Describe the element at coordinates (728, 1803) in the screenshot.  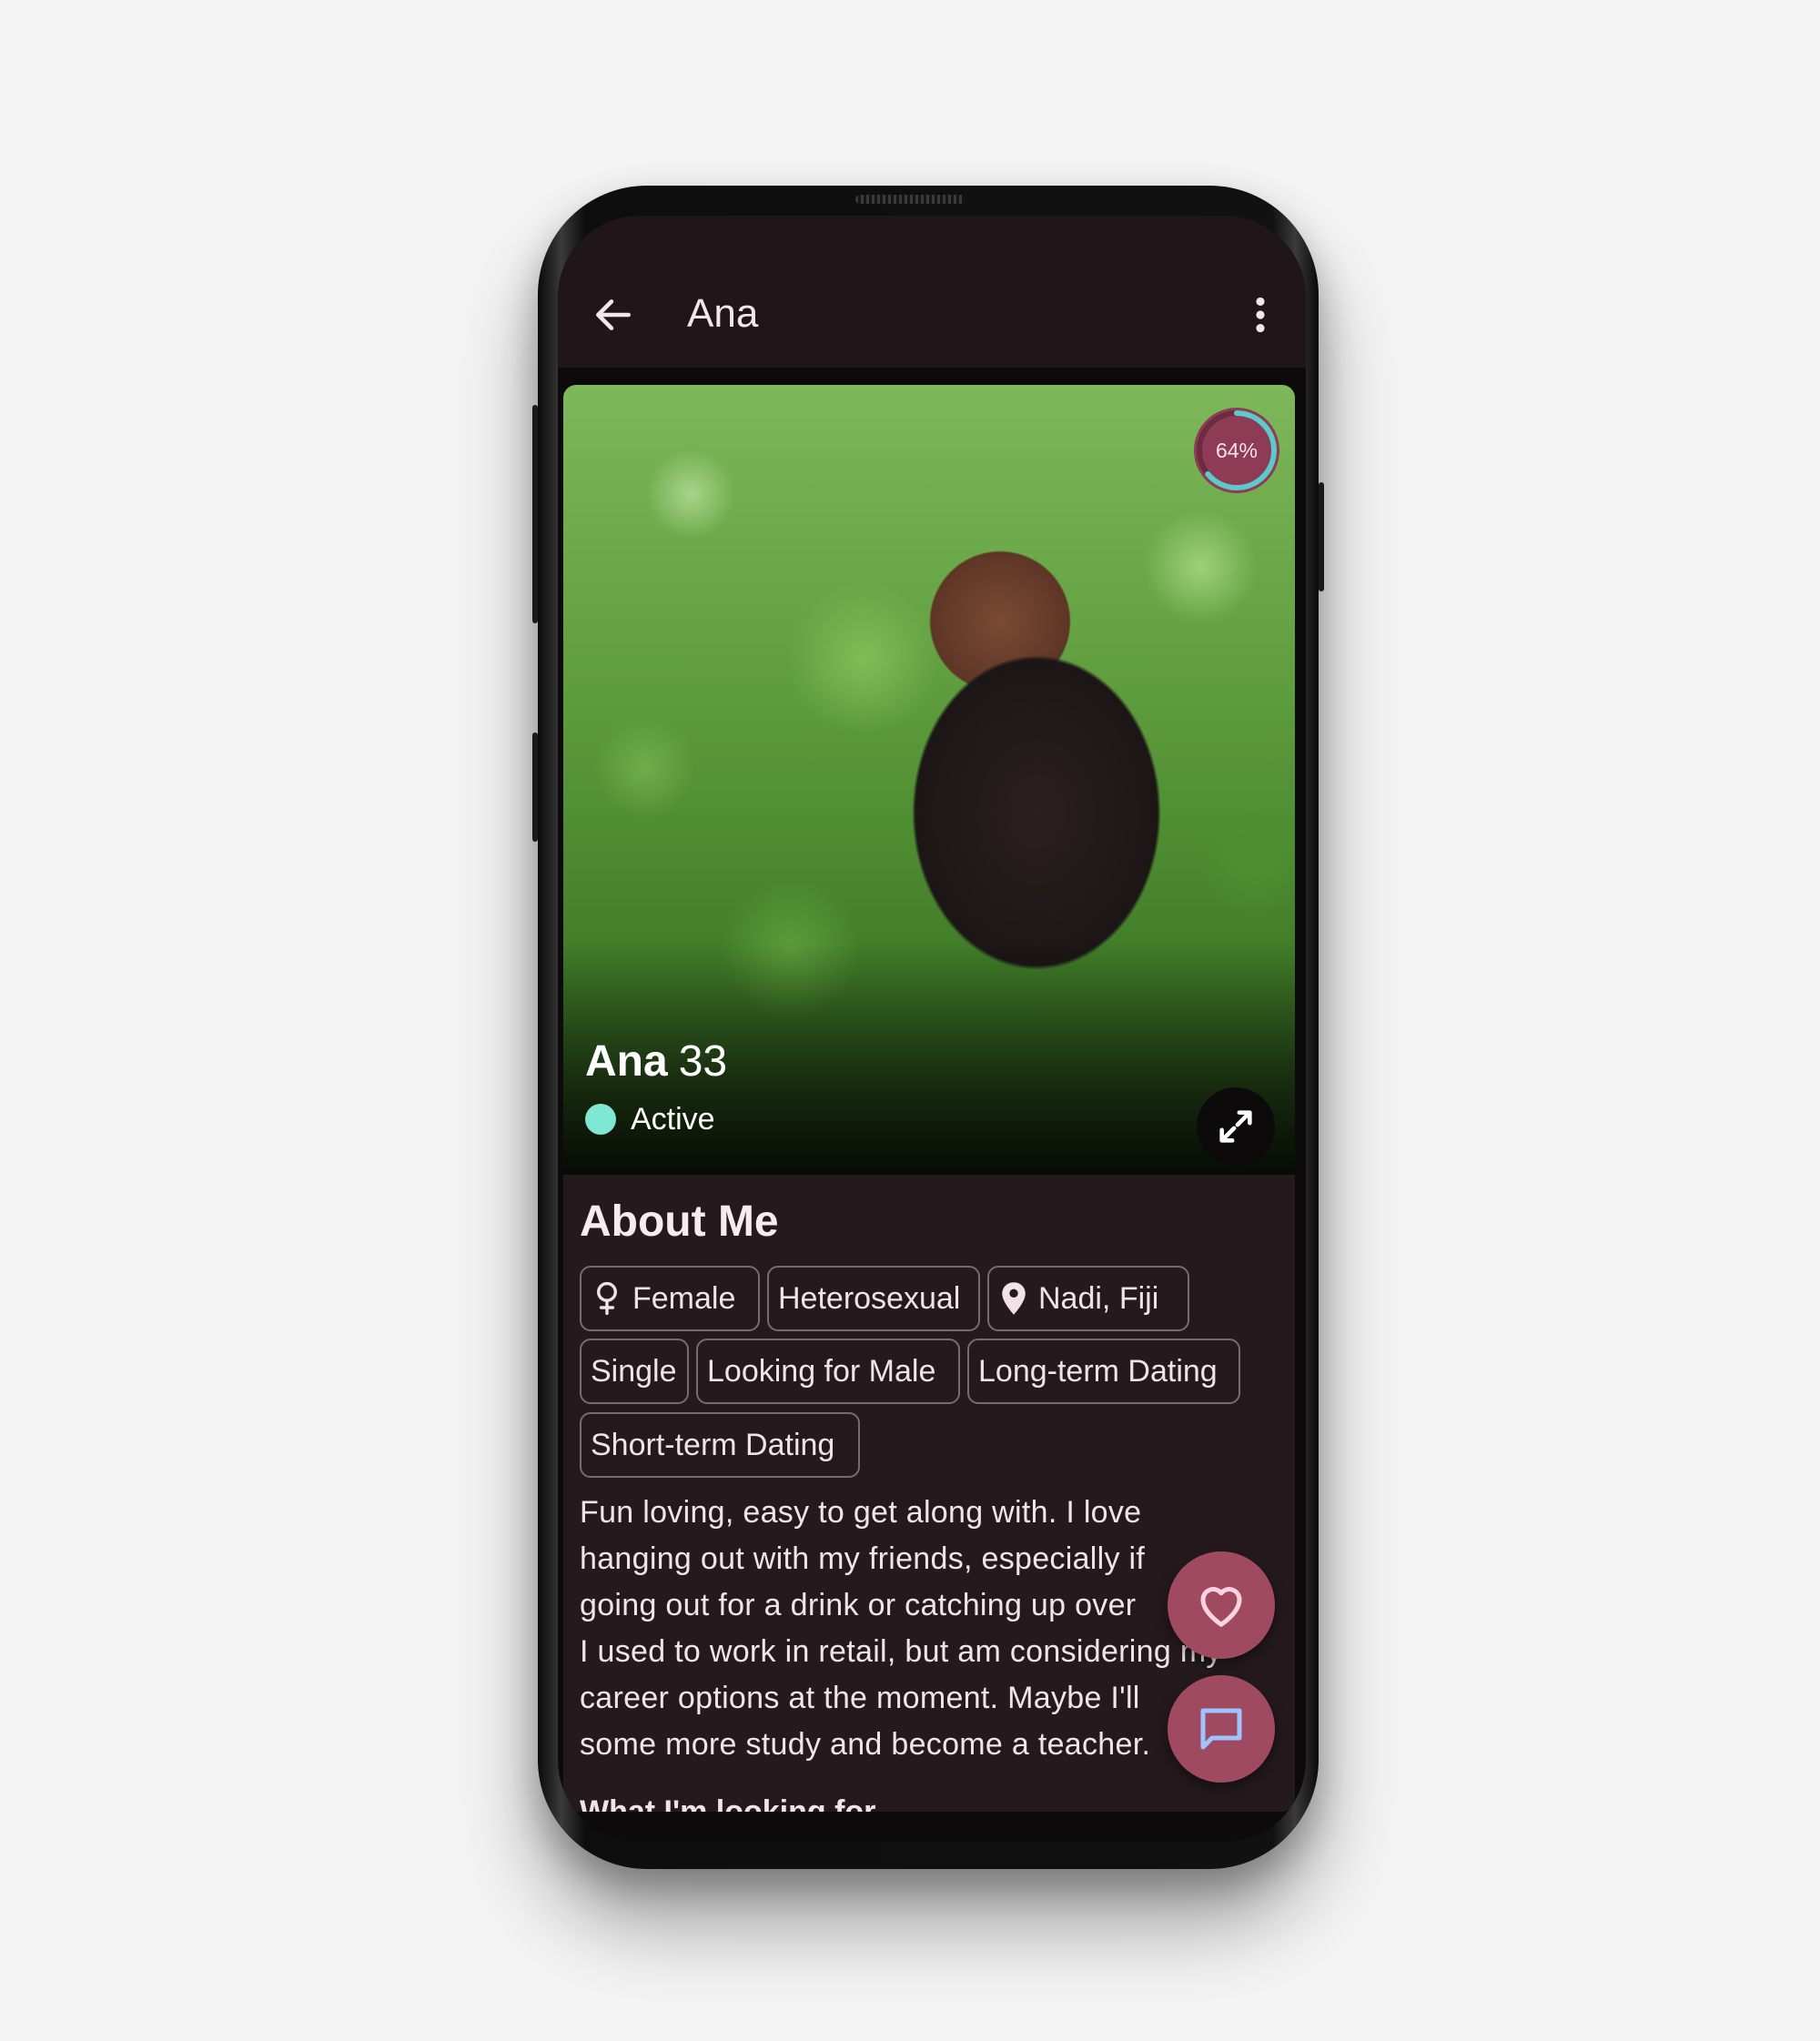
I see `looking-for-heading: What I'm looking for` at that location.